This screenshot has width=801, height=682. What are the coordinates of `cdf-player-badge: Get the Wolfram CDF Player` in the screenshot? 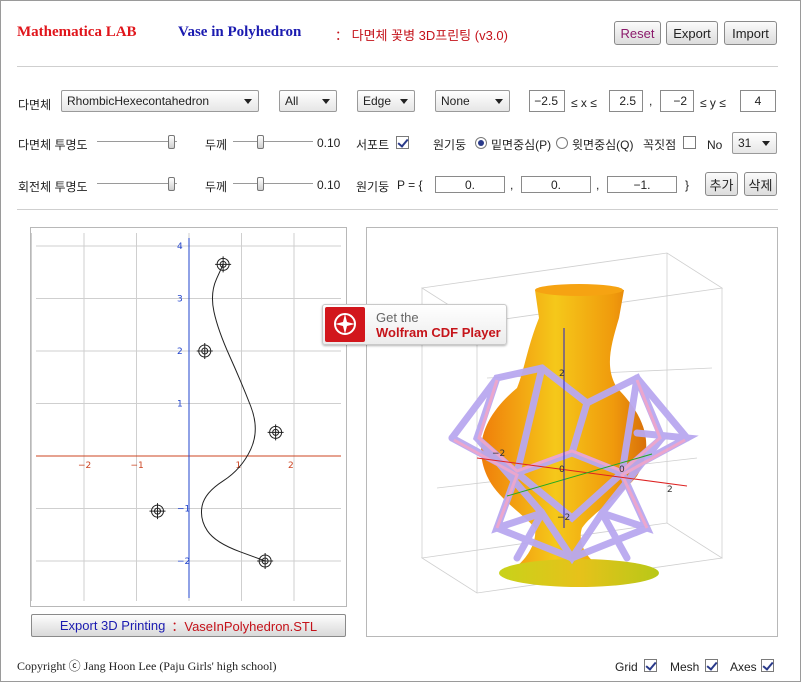 It's located at (414, 324).